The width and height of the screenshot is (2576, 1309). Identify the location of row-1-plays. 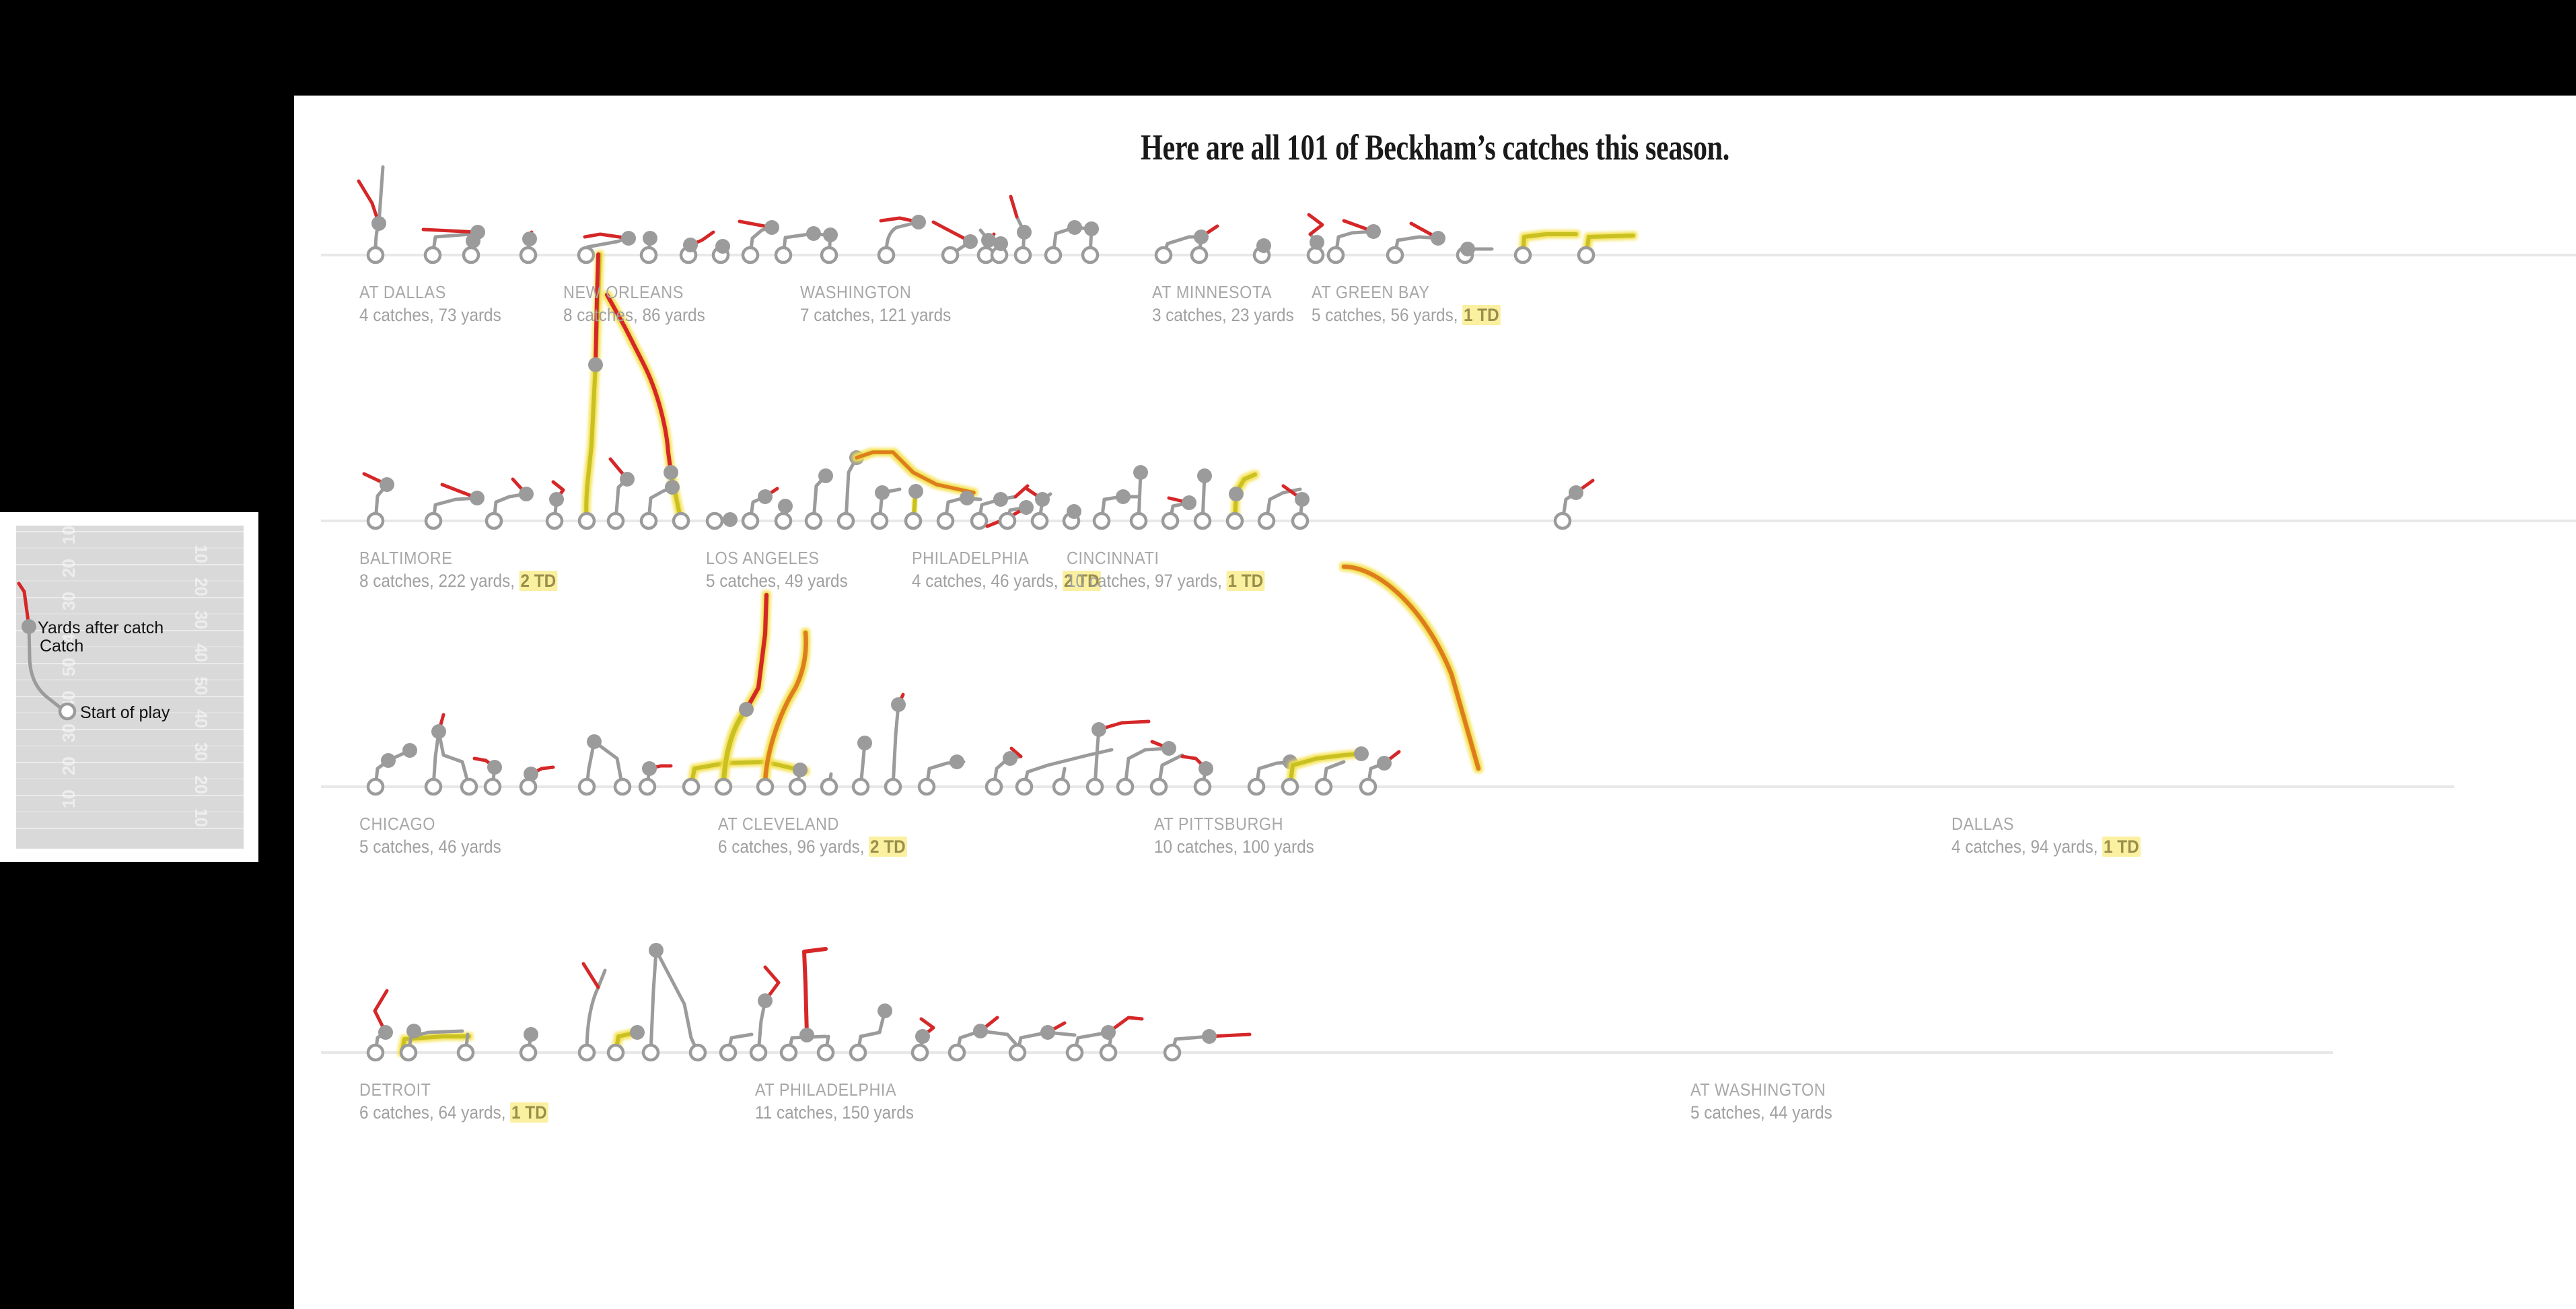
(967, 214).